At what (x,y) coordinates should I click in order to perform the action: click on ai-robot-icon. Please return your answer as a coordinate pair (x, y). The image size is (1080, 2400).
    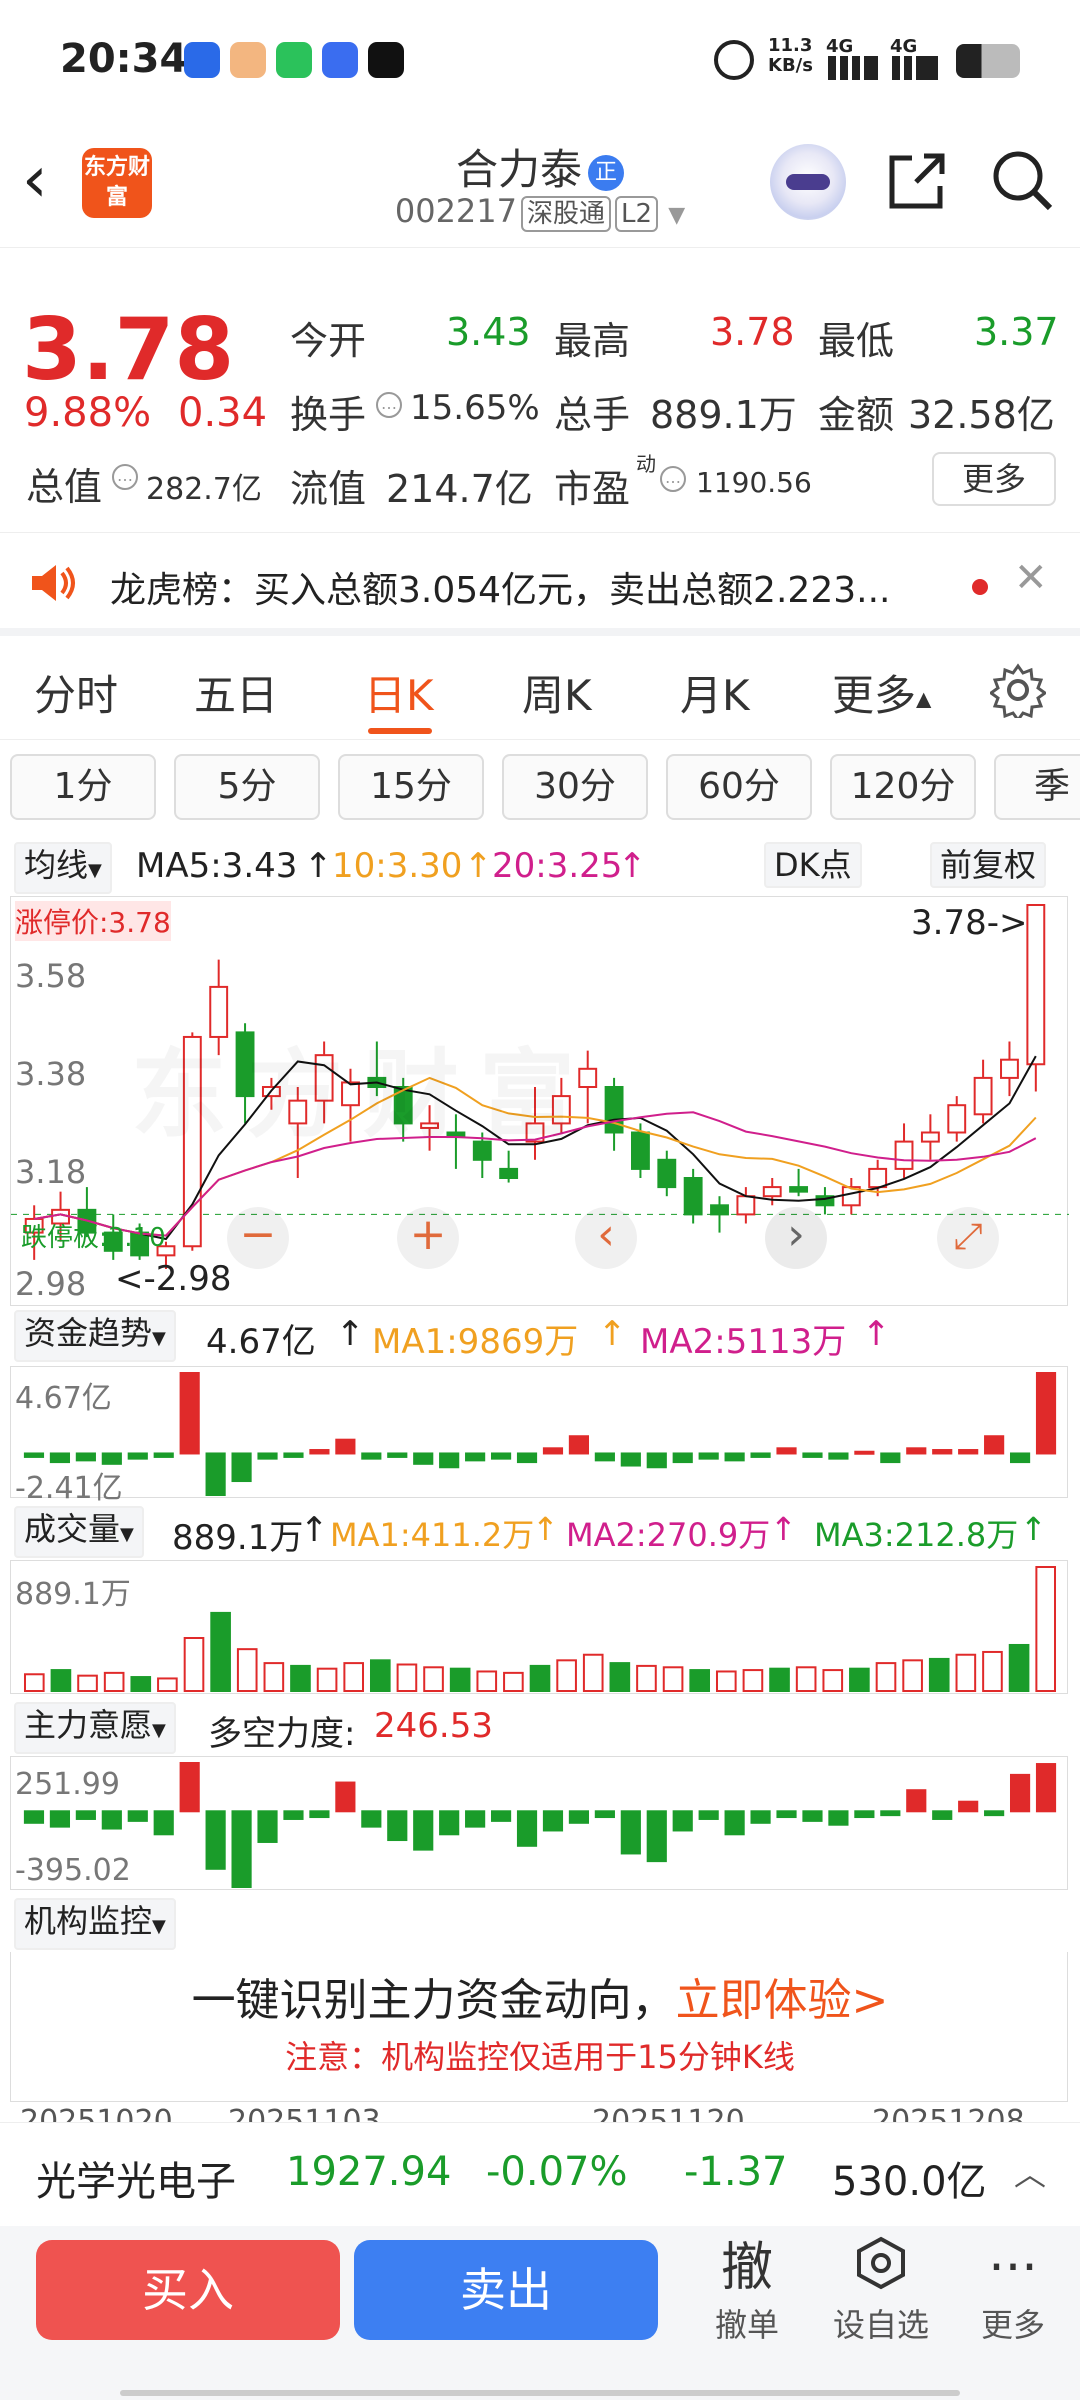
    Looking at the image, I should click on (808, 182).